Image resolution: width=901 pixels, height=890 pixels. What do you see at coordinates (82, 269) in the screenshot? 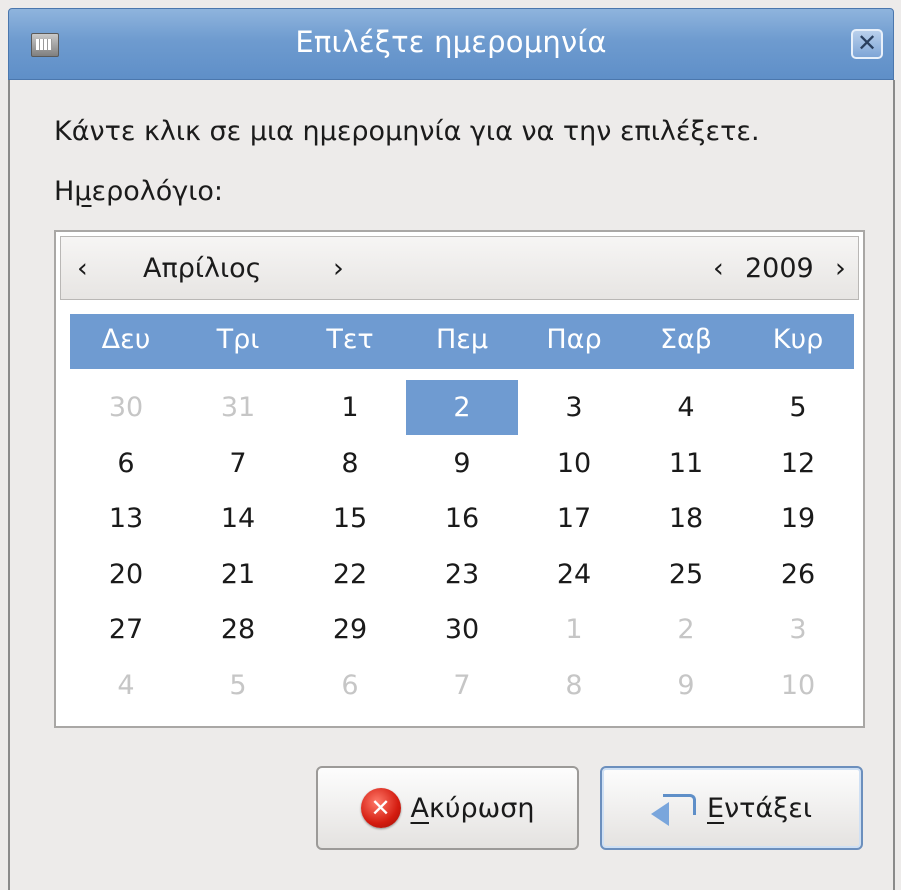
I see `prev-month-button: ‹` at bounding box center [82, 269].